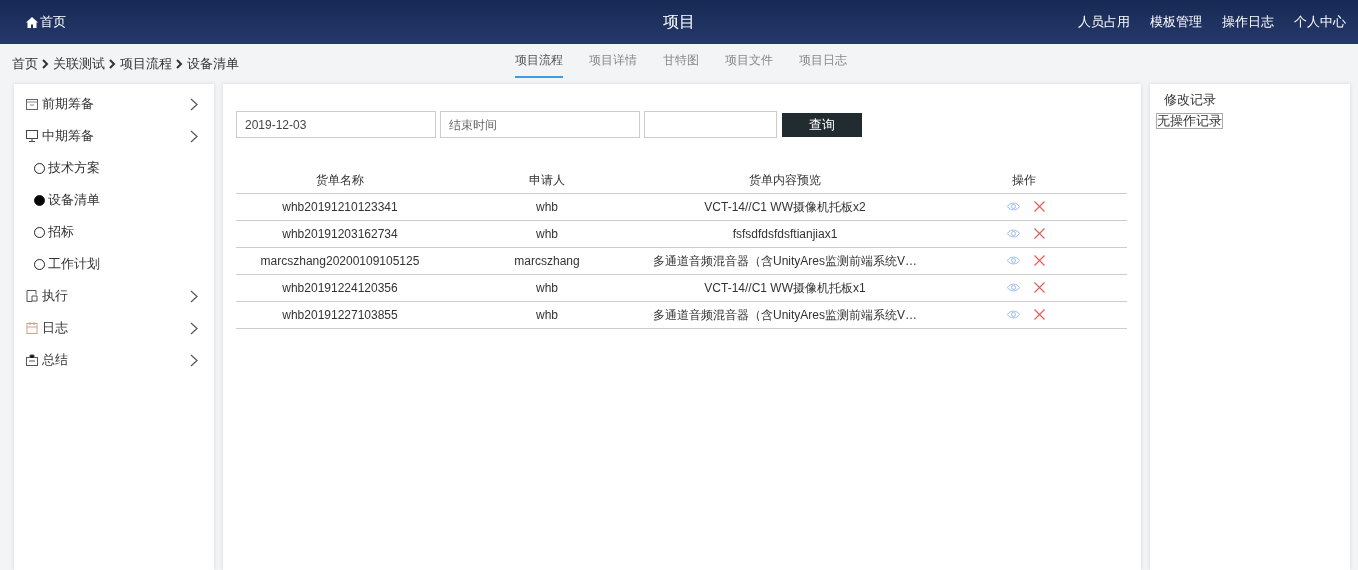  What do you see at coordinates (539, 61) in the screenshot?
I see `tab: 项目流程` at bounding box center [539, 61].